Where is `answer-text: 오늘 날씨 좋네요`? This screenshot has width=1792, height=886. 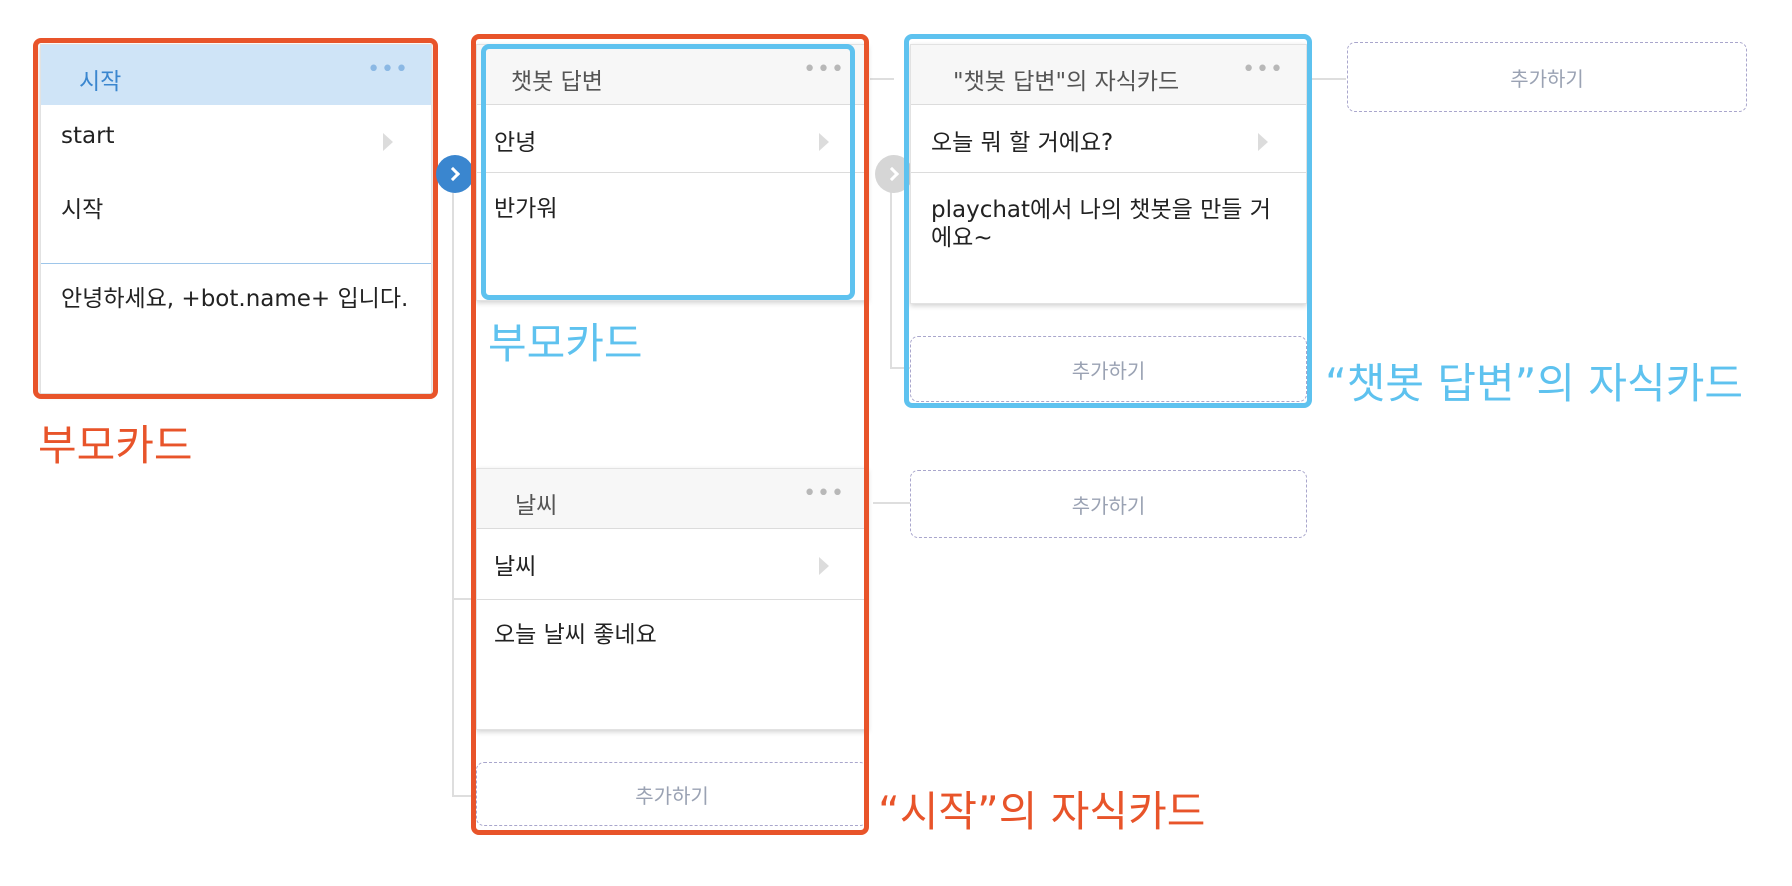 answer-text: 오늘 날씨 좋네요 is located at coordinates (575, 635).